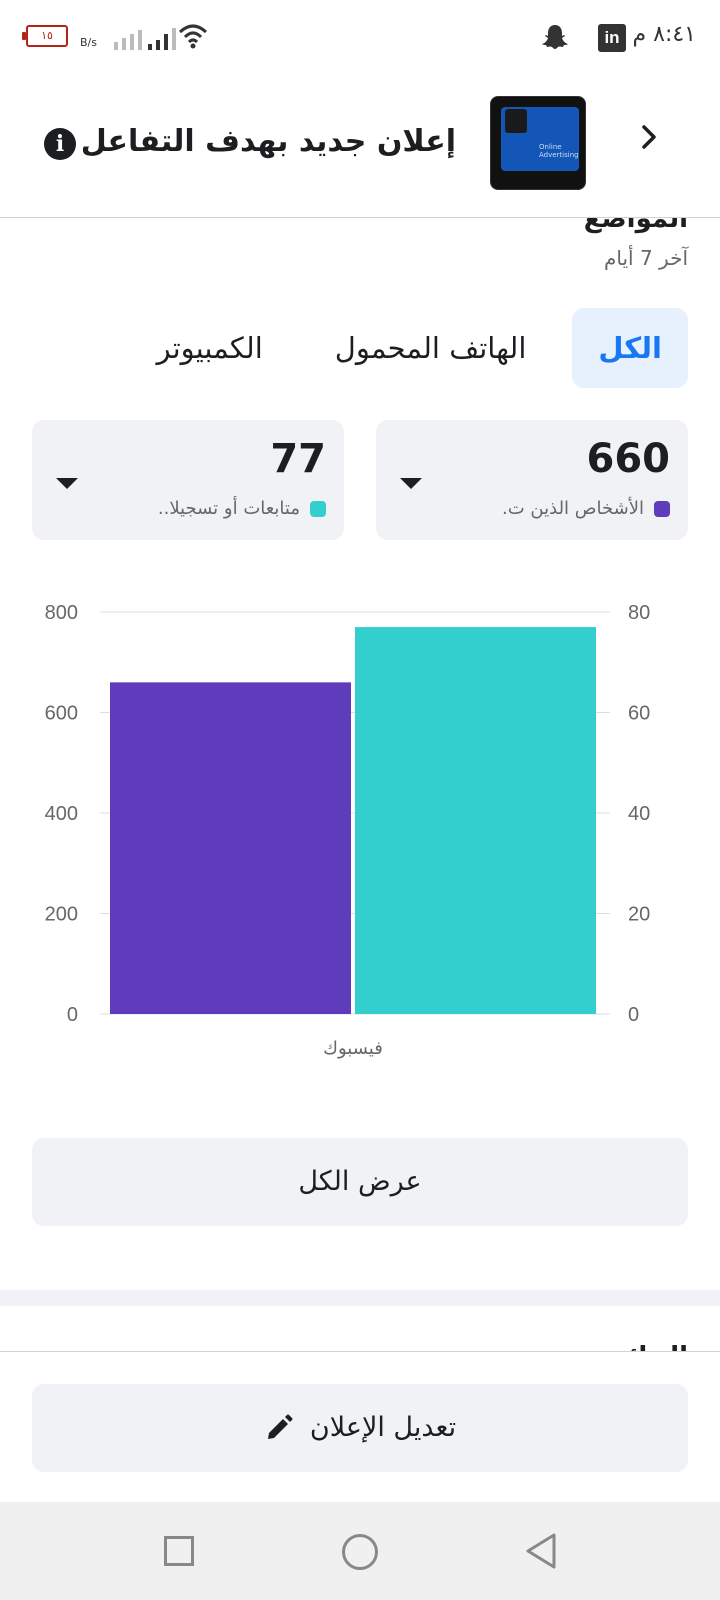 The width and height of the screenshot is (720, 1600). Describe the element at coordinates (628, 459) in the screenshot. I see `metric-value: 660` at that location.